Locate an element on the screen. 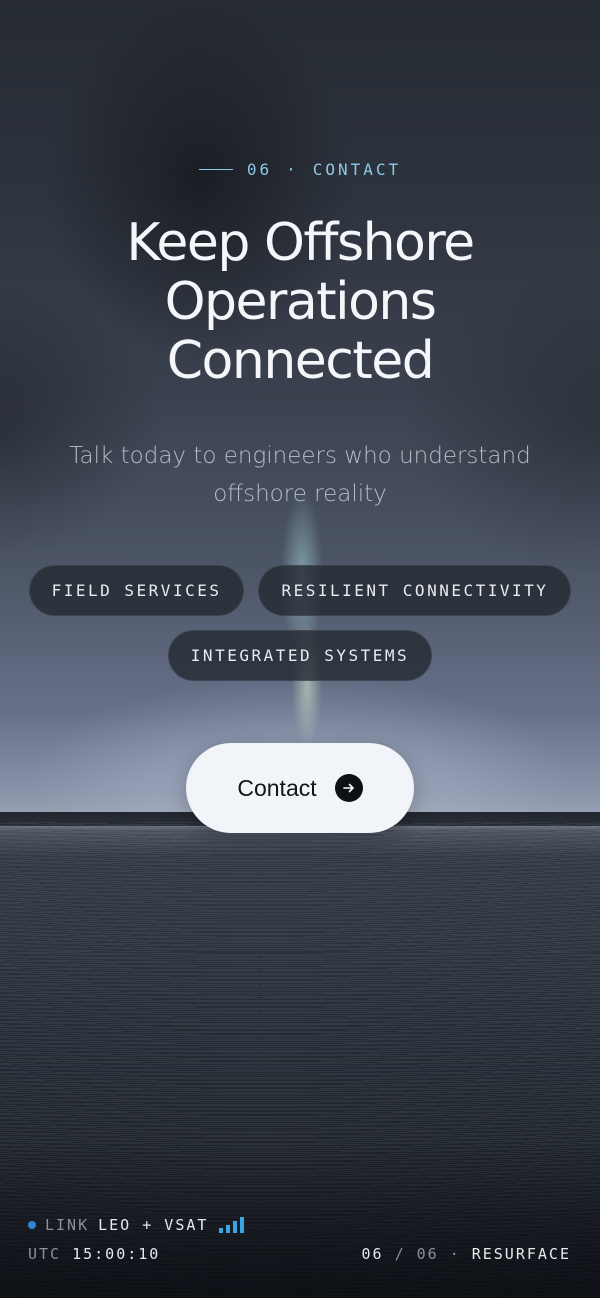  tag-field-services: FIELD SERVICES is located at coordinates (136, 590).